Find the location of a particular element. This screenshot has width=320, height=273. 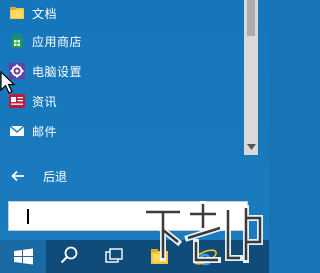

menu-item-pc-settings: 电脑设置 is located at coordinates (122, 71).